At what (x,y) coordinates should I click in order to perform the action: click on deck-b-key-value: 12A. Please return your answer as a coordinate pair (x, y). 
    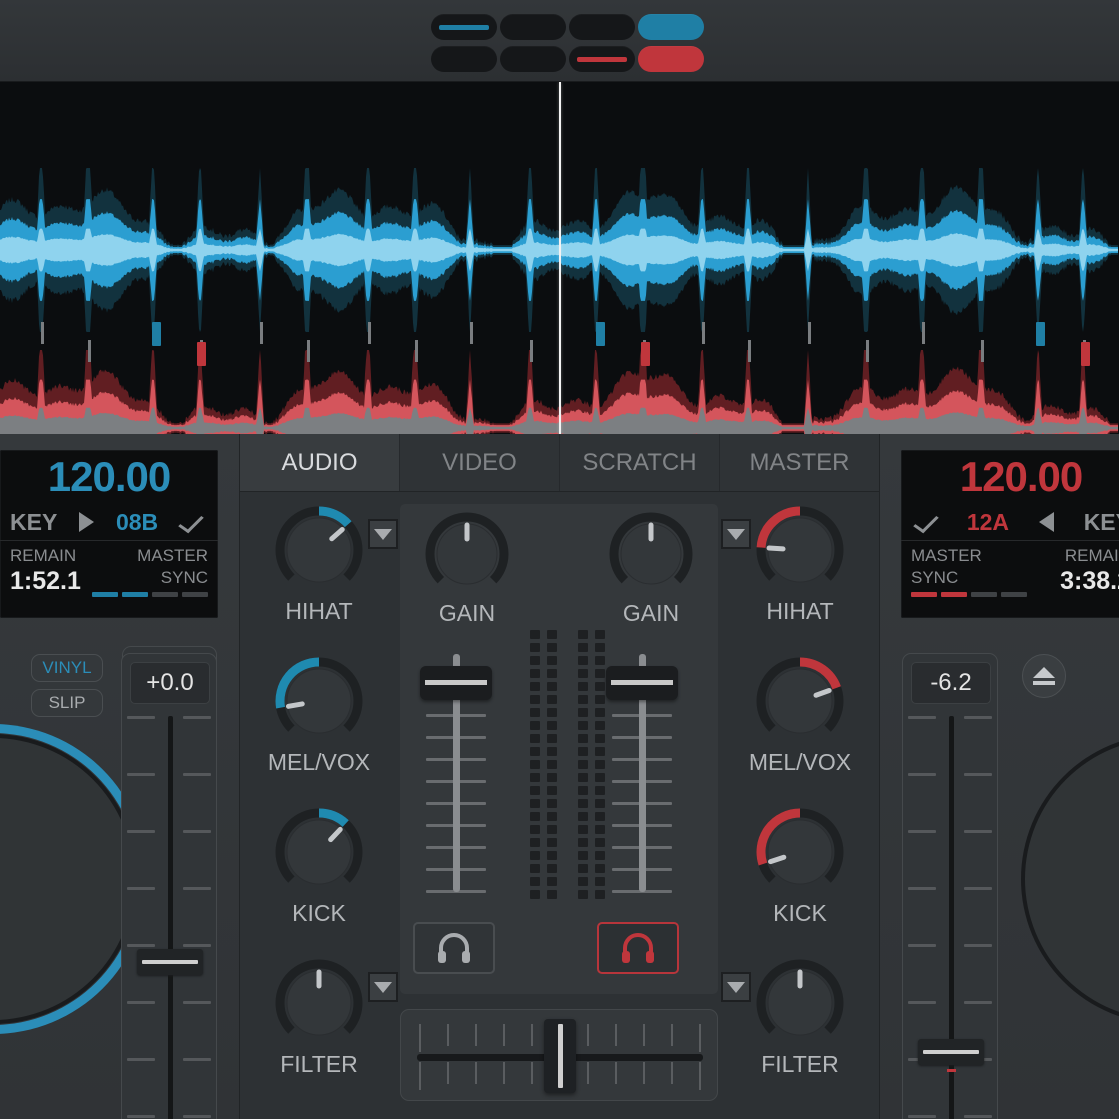
    Looking at the image, I should click on (988, 522).